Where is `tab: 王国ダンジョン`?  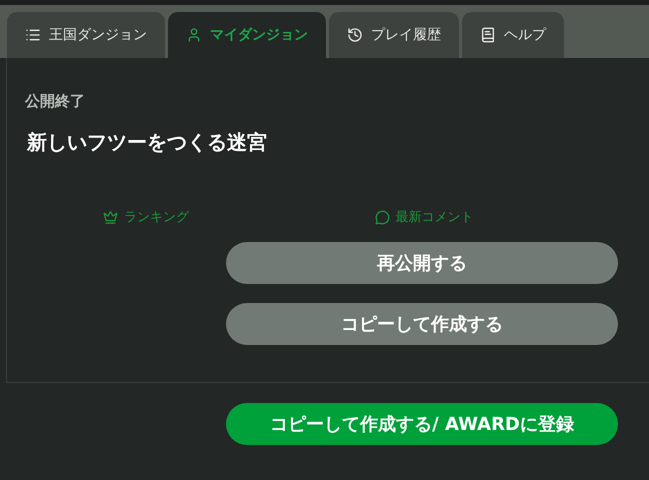
tab: 王国ダンジョン is located at coordinates (86, 35).